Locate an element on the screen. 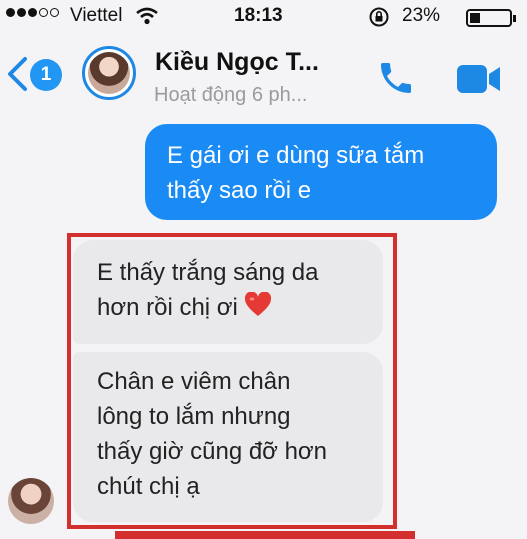  message-line: chút chị ạ is located at coordinates (148, 486).